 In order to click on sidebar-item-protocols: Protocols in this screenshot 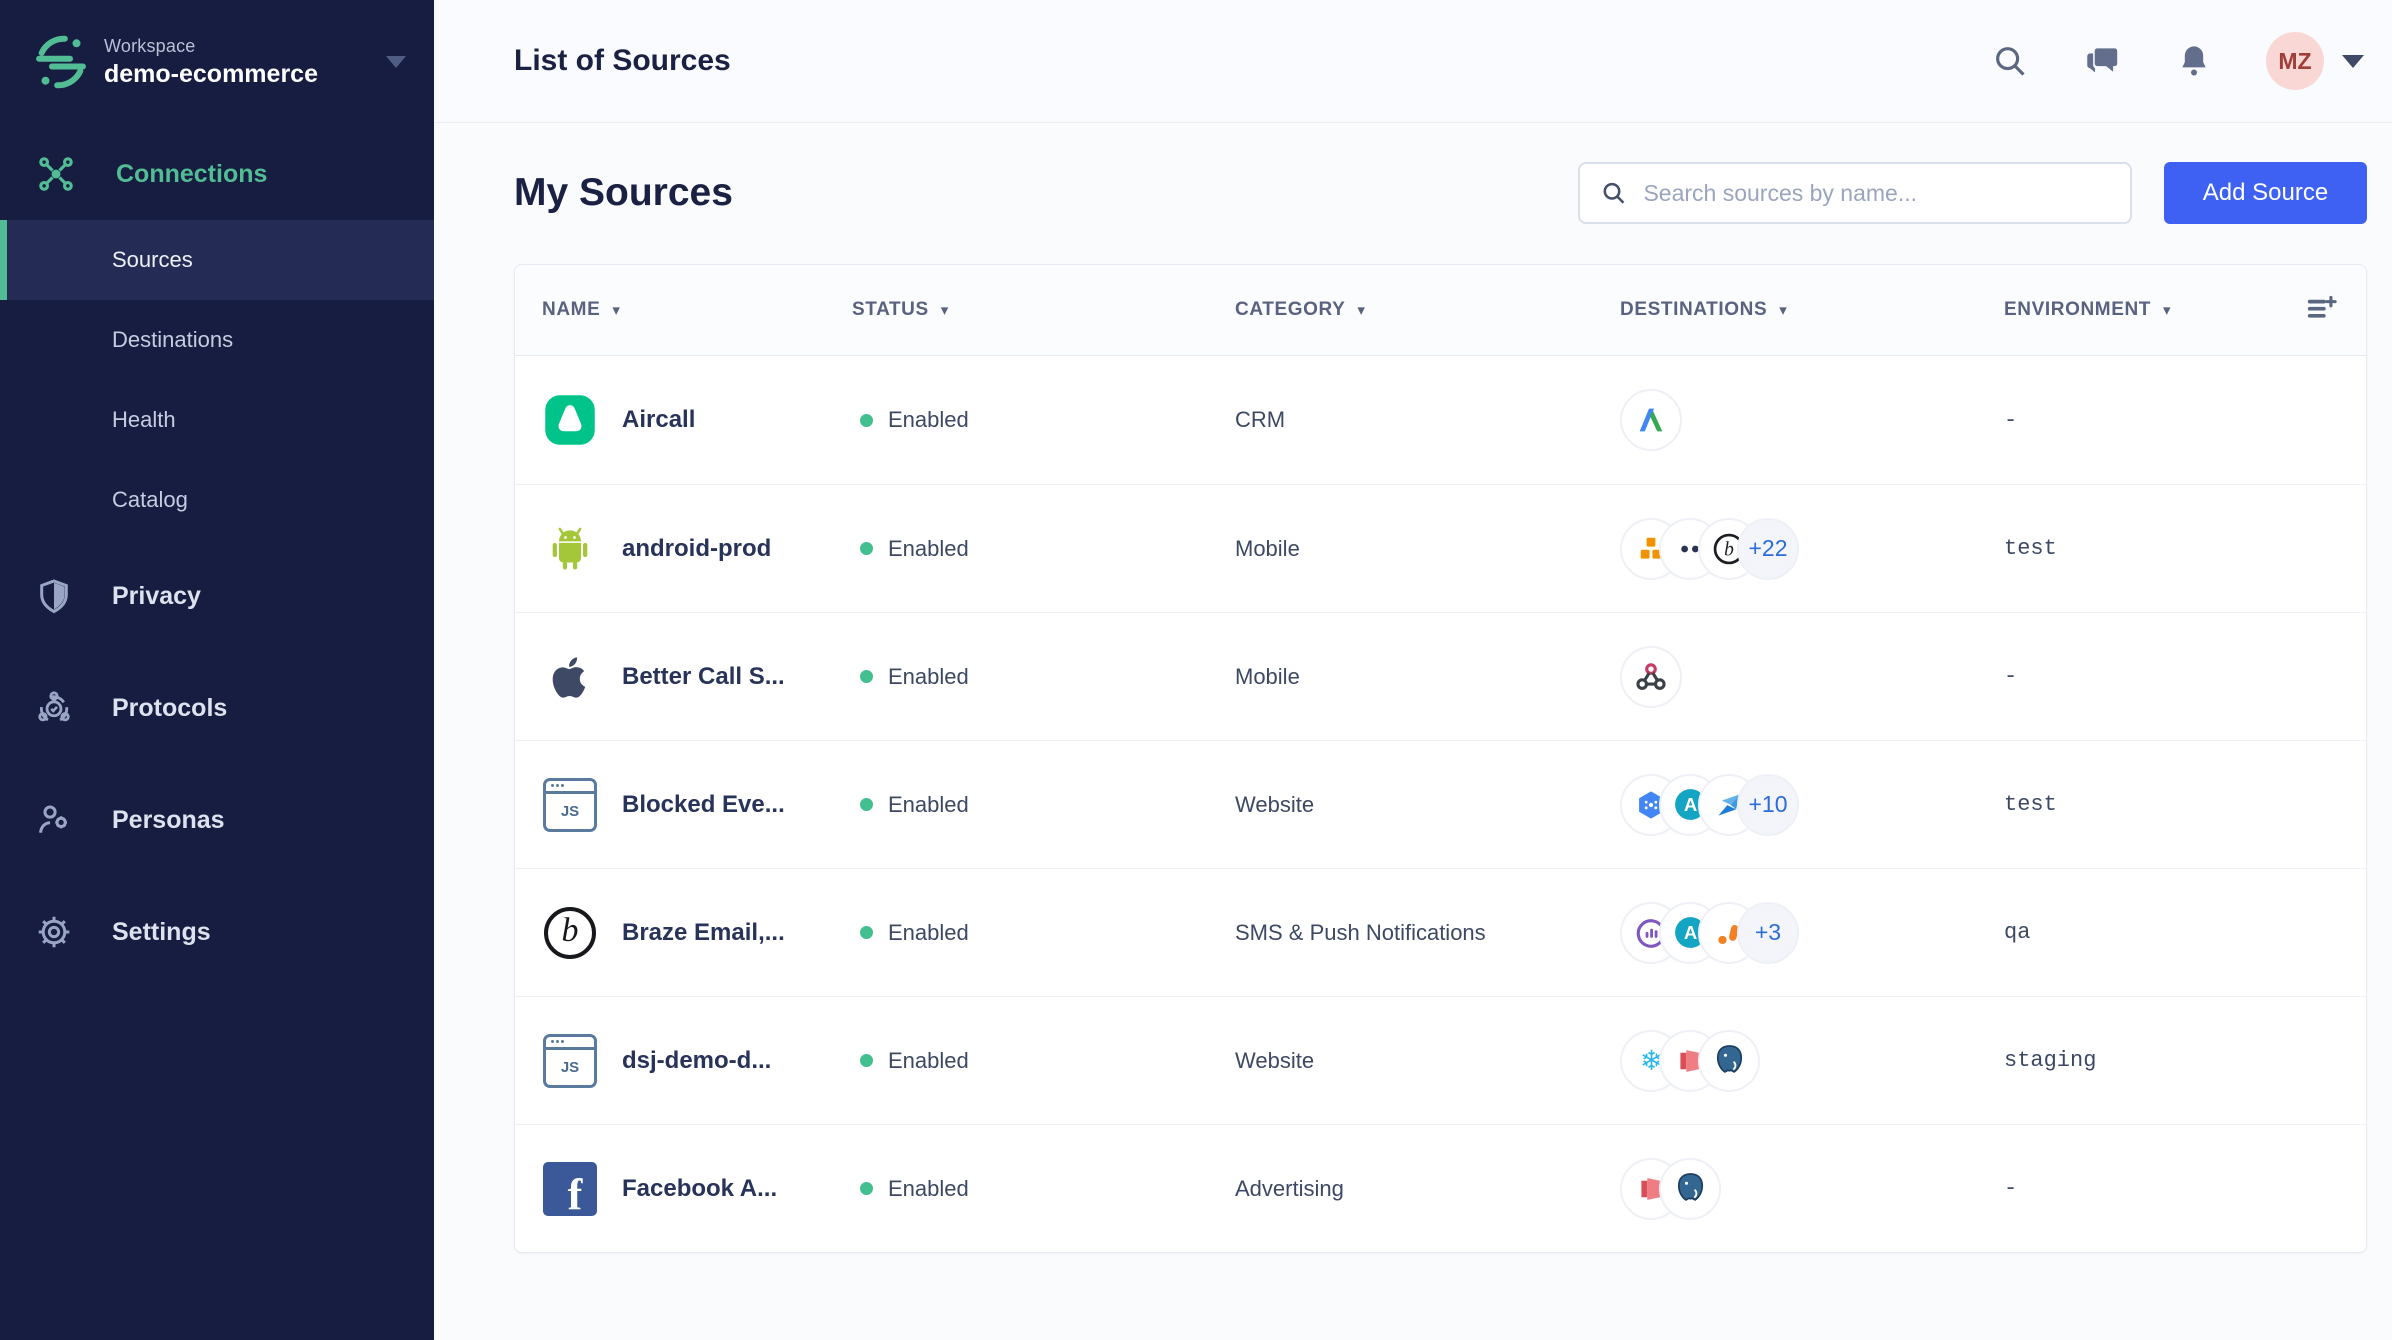, I will do `click(217, 708)`.